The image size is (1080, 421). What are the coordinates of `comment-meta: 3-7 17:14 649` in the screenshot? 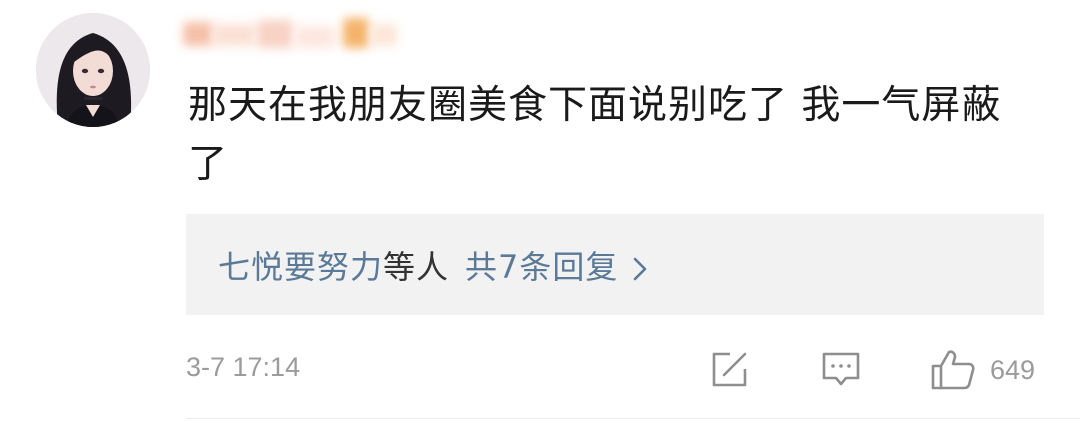 It's located at (616, 370).